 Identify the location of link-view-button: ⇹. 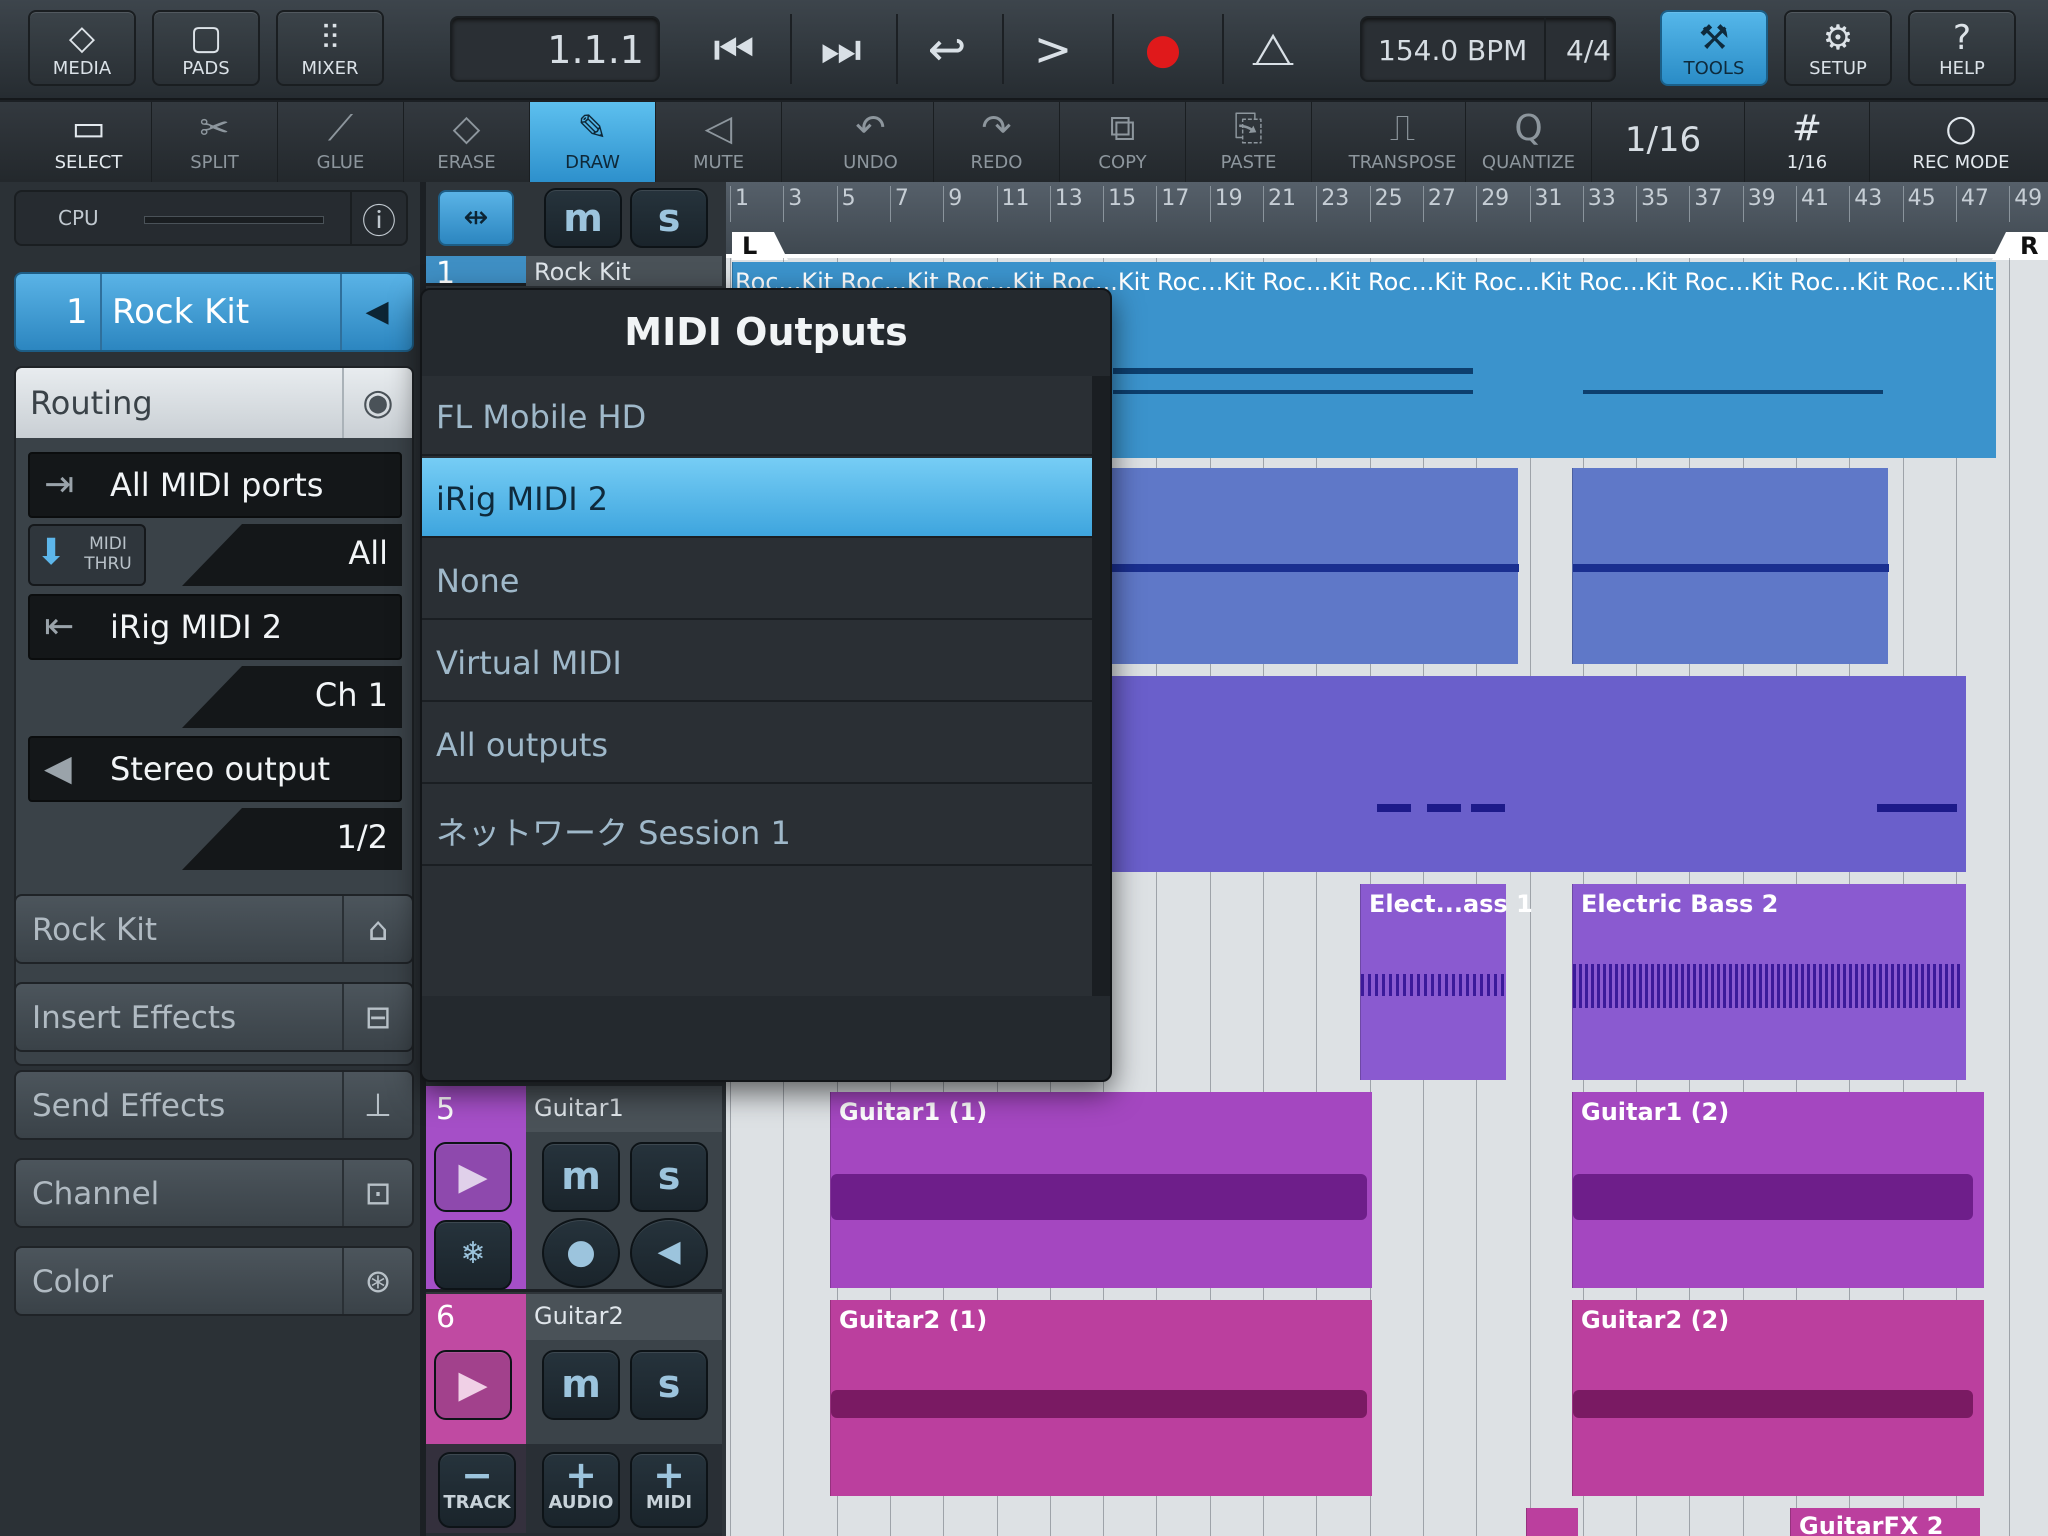
(476, 218).